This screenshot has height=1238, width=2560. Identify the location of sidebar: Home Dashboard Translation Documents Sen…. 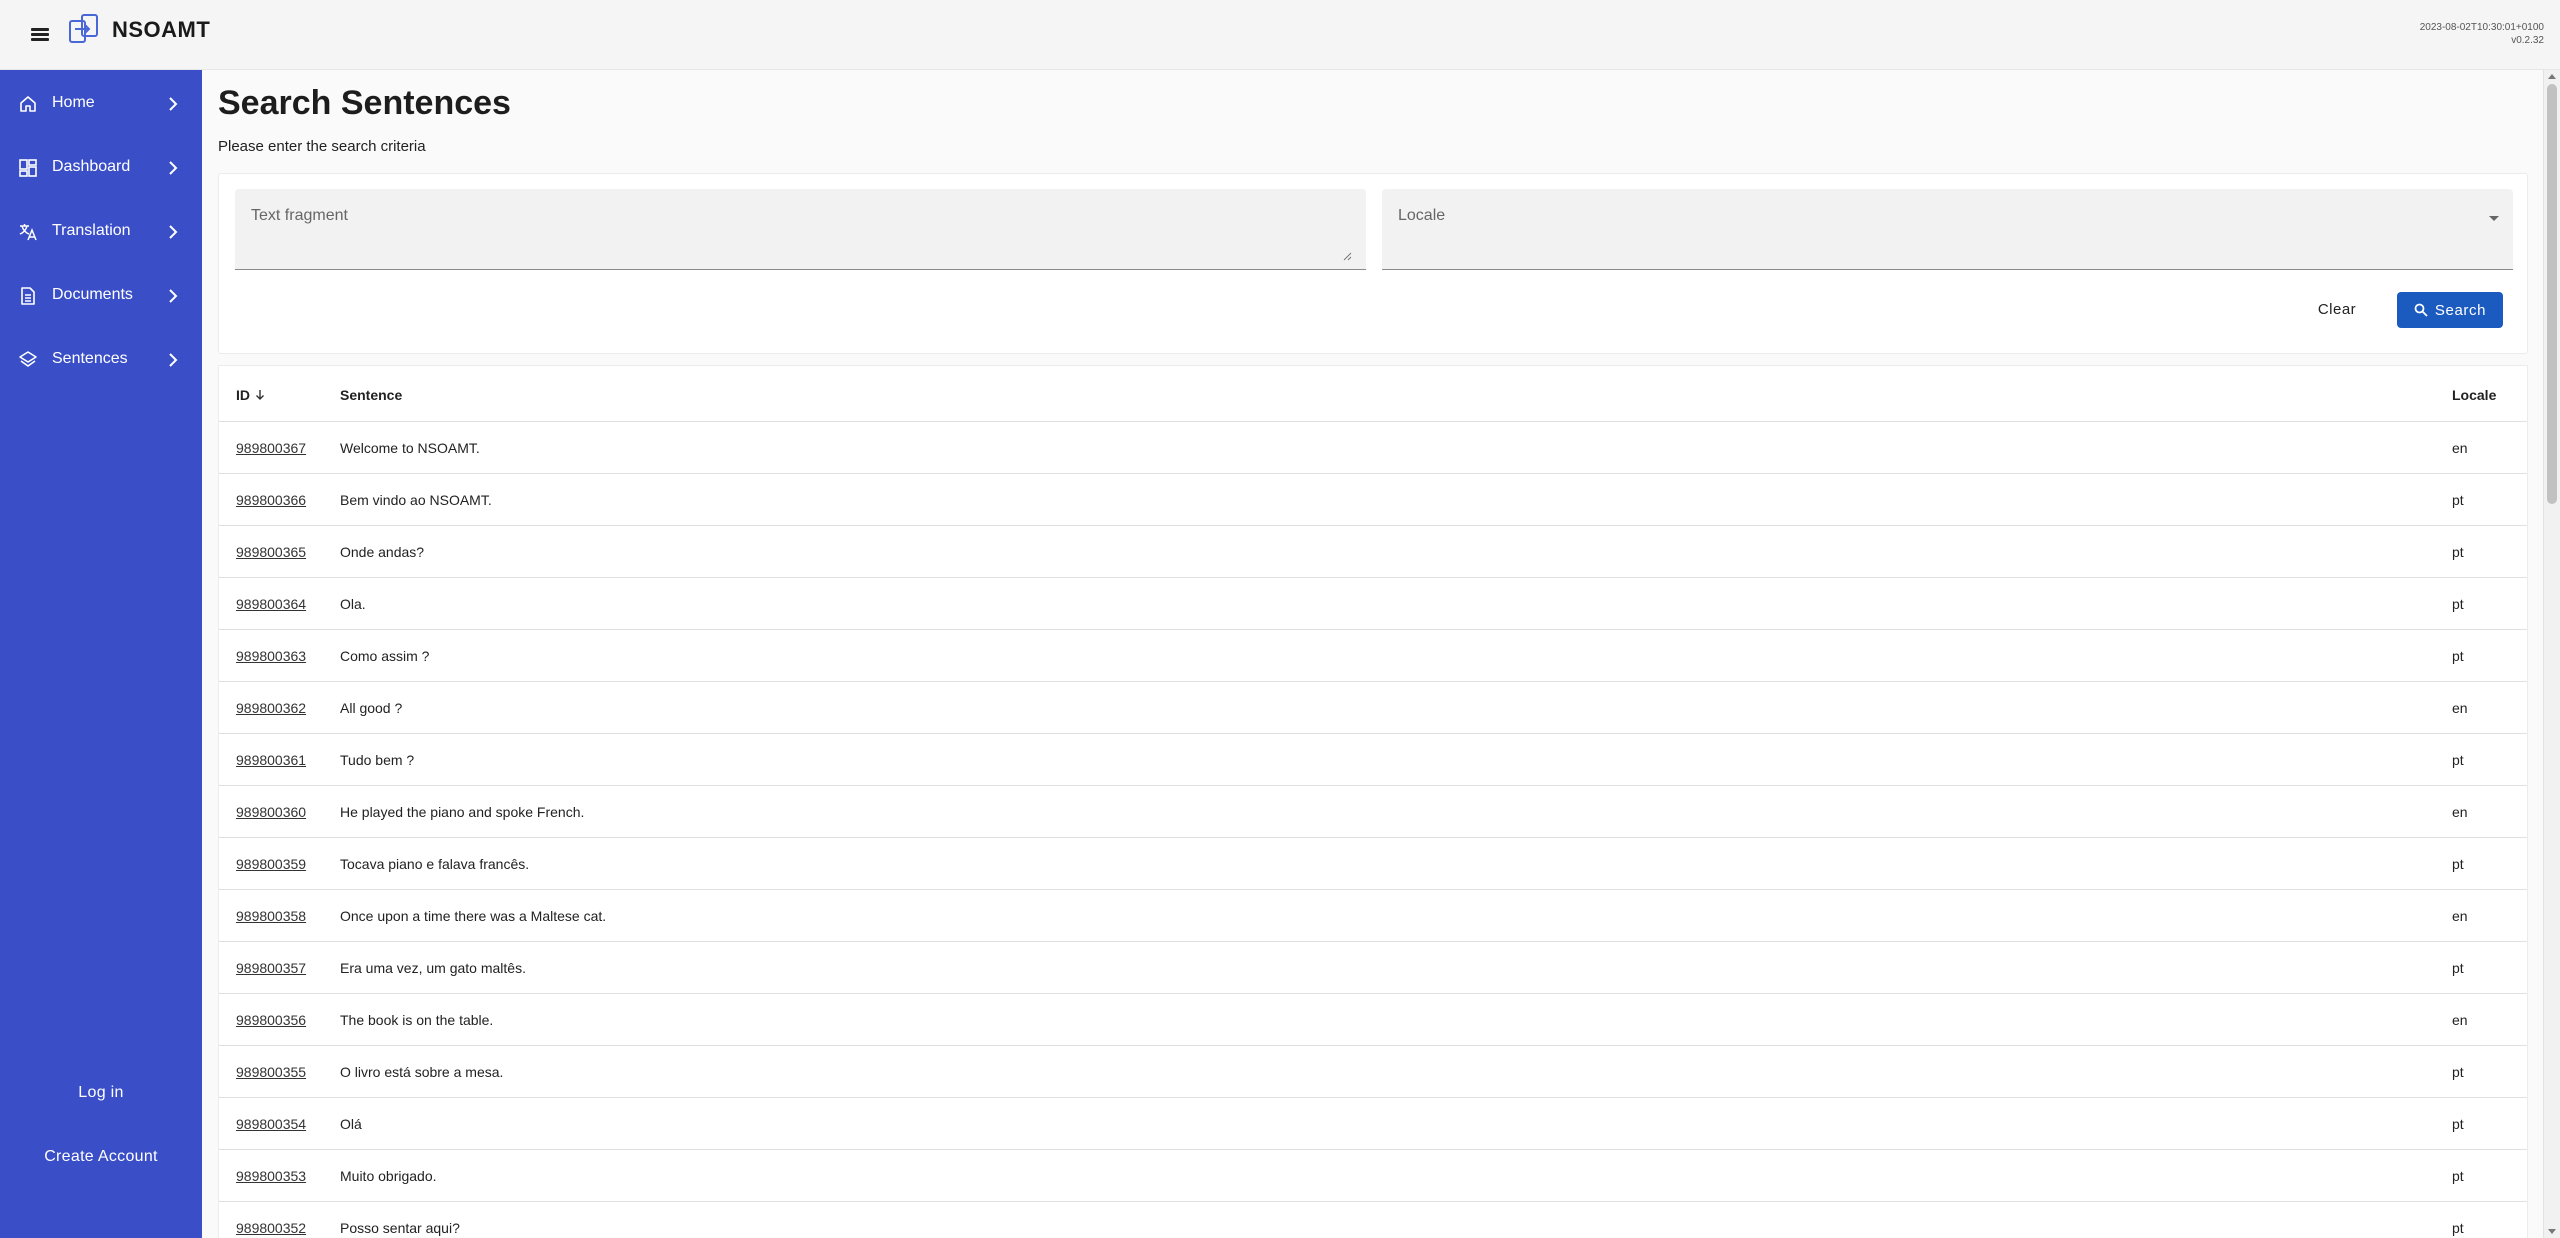
(101, 654).